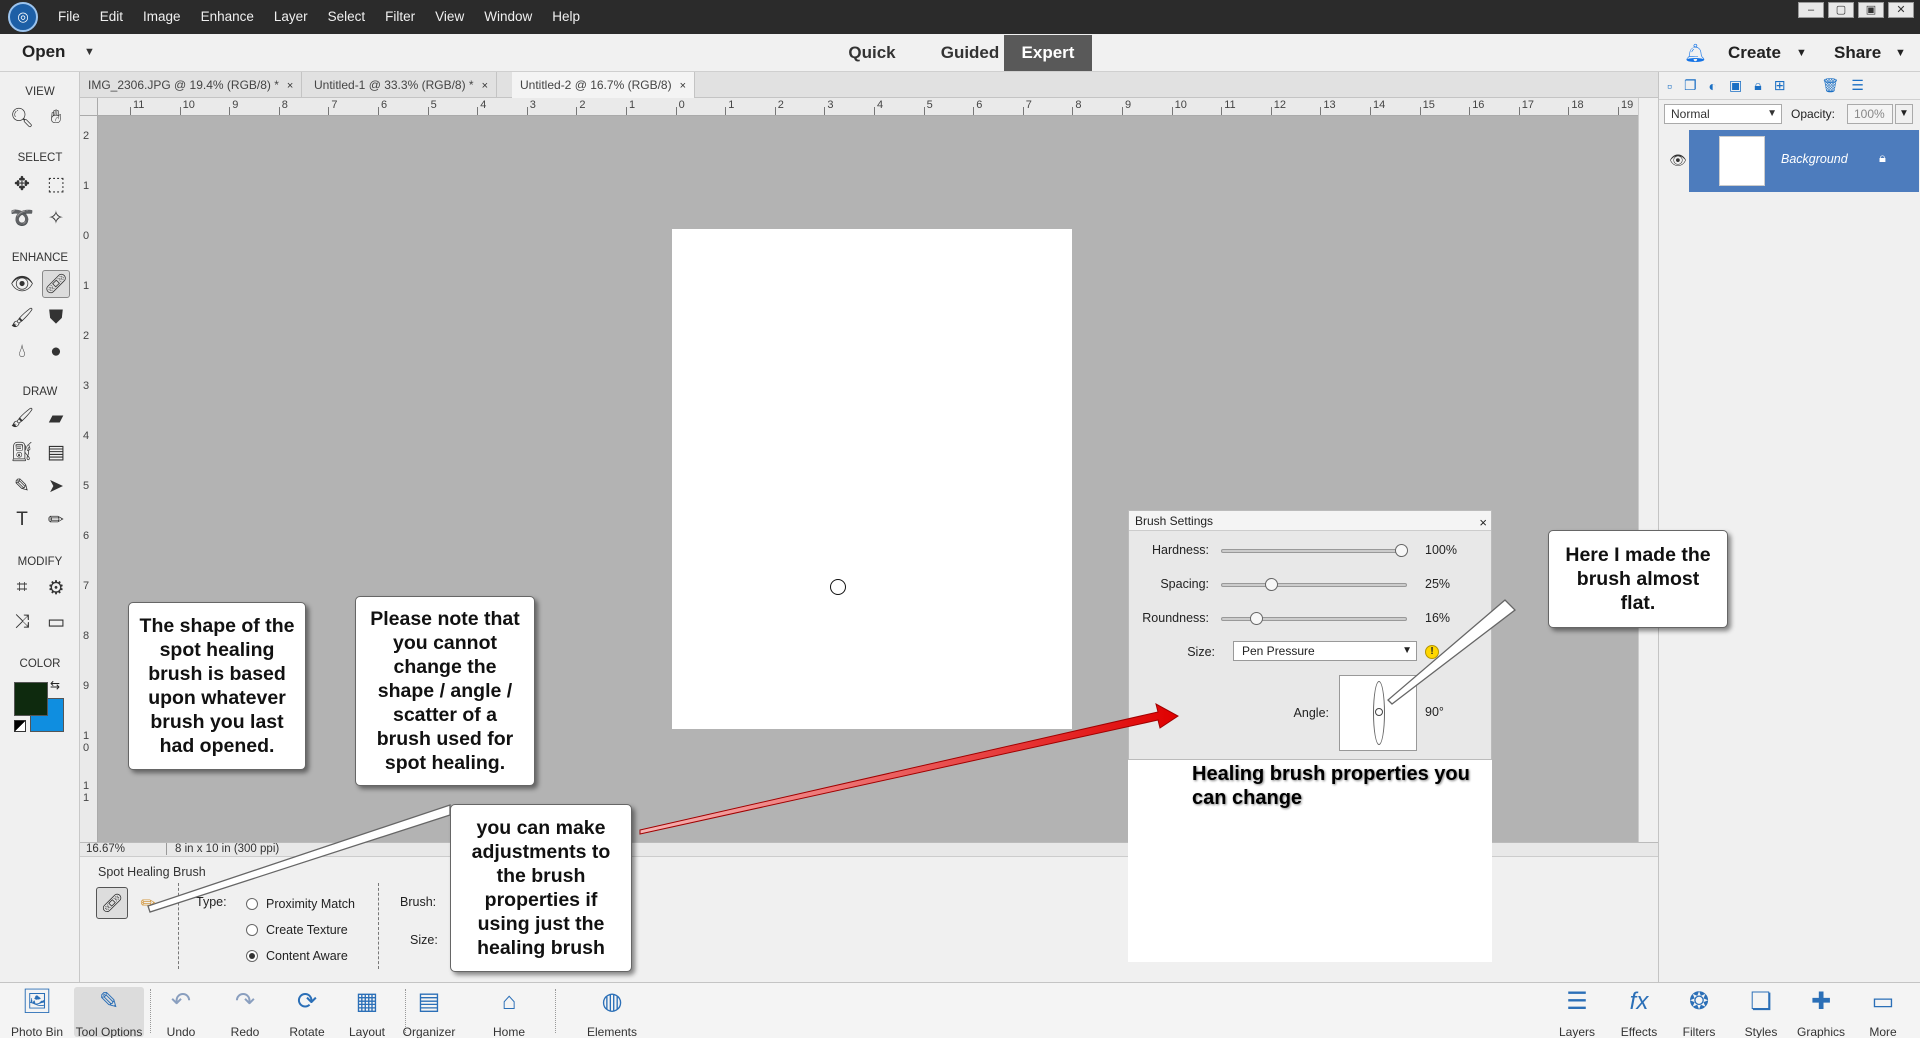 The height and width of the screenshot is (1038, 1920). Describe the element at coordinates (1780, 85) in the screenshot. I see `lock-transparent-icon: ⊞` at that location.